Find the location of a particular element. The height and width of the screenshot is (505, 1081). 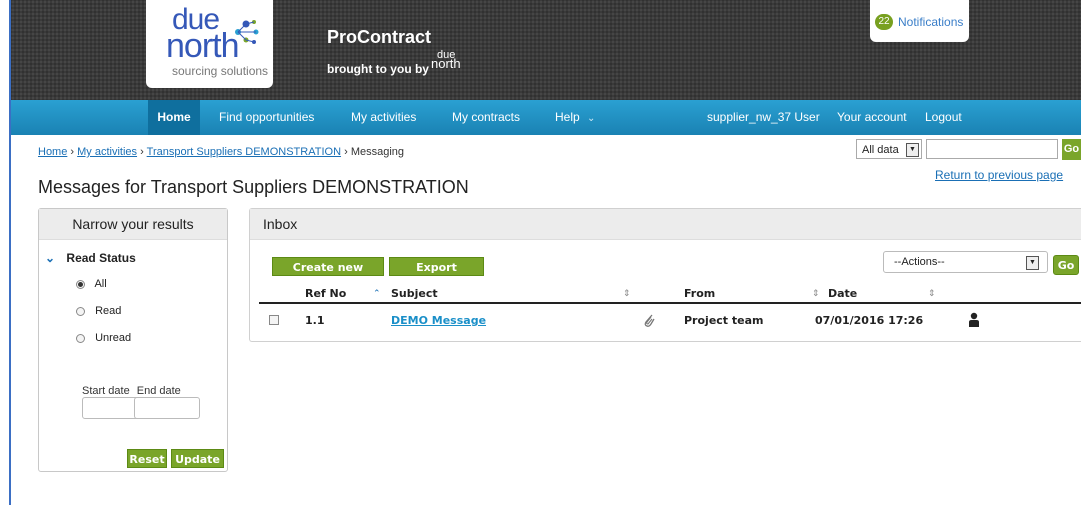

user-person-icon is located at coordinates (974, 319).